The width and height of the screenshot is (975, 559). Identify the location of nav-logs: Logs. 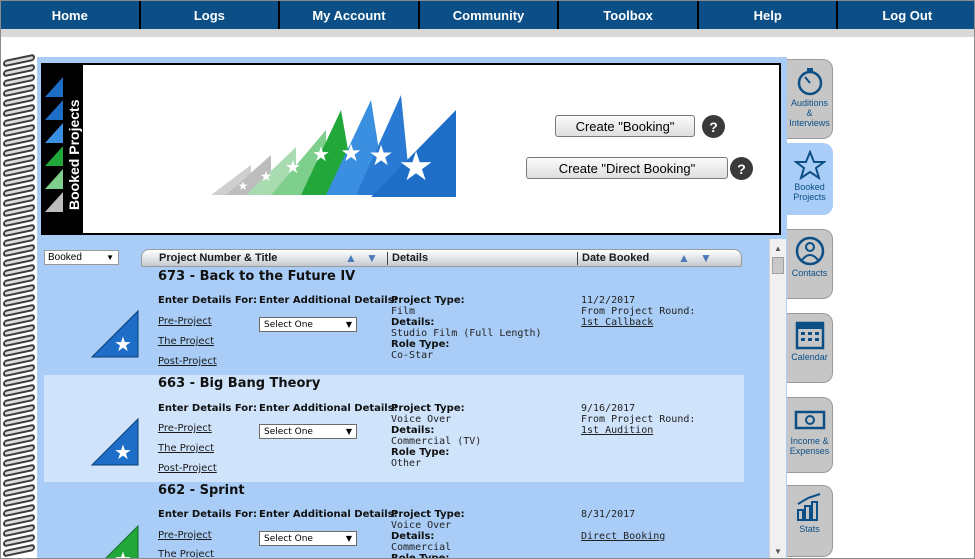
(211, 15).